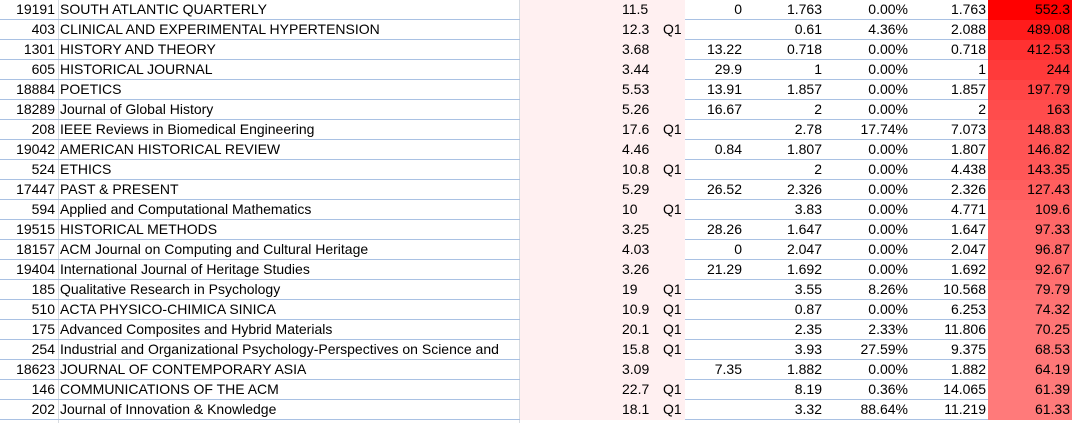 This screenshot has height=423, width=1072. Describe the element at coordinates (785, 230) in the screenshot. I see `cell-value-3: 1.647` at that location.